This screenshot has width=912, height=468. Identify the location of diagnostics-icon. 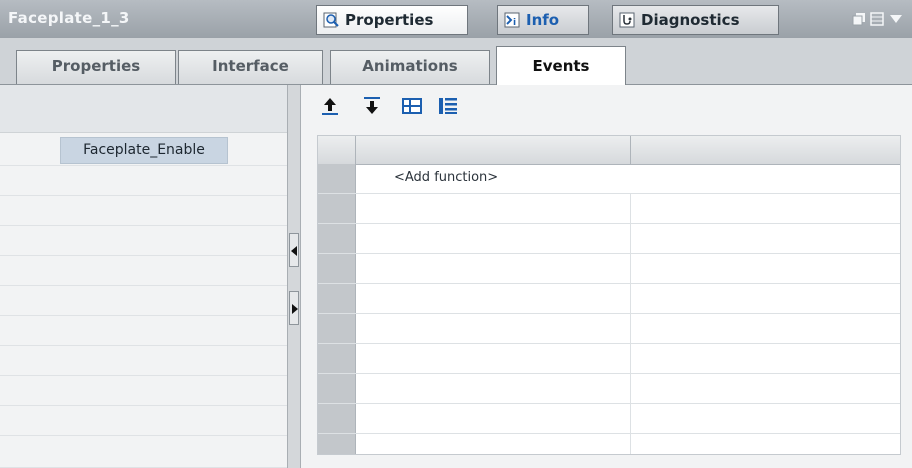
(627, 20).